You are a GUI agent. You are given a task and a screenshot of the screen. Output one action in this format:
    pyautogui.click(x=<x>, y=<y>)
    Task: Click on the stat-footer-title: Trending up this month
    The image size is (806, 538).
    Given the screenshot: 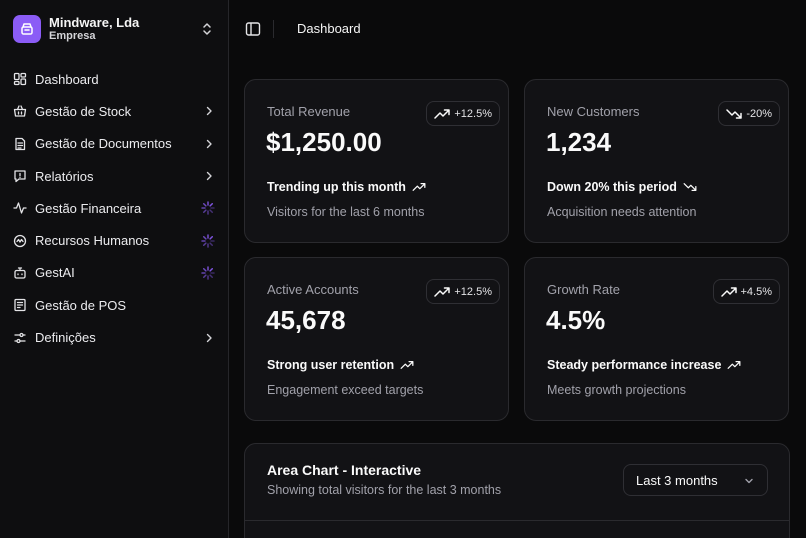 What is the action you would take?
    pyautogui.click(x=346, y=187)
    